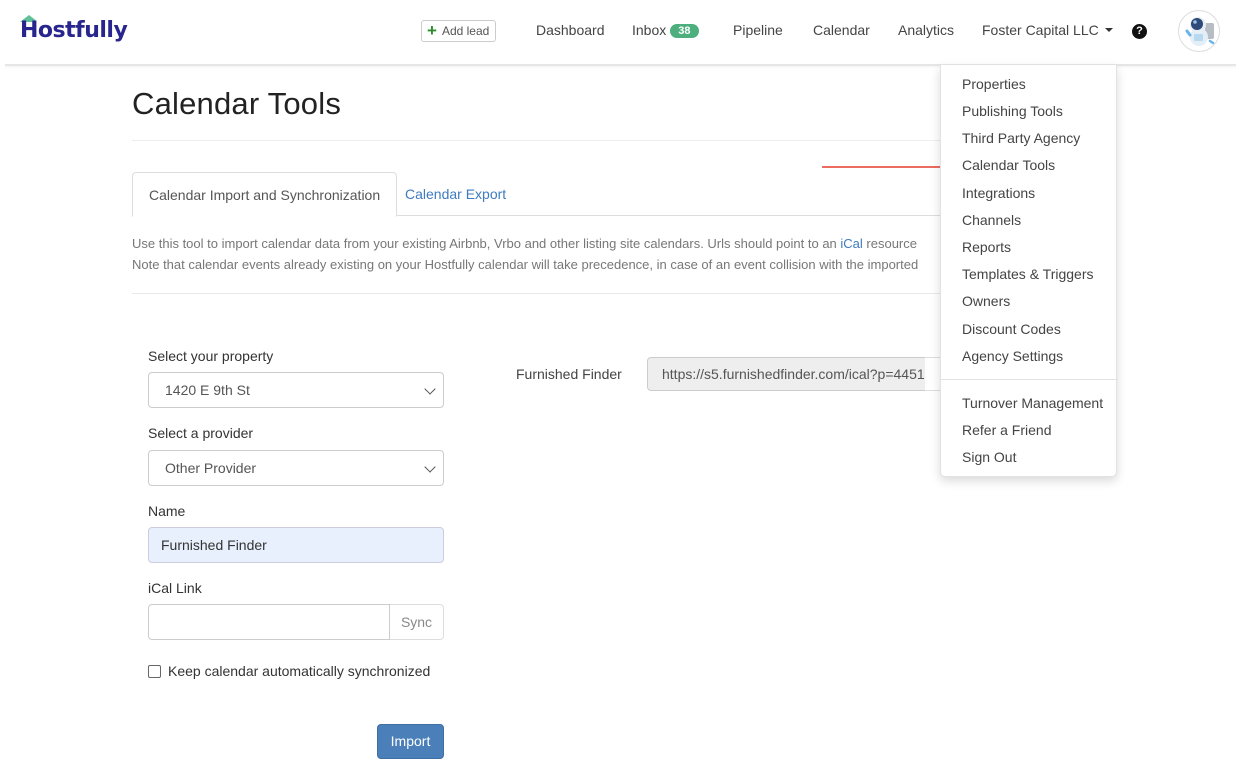 The height and width of the screenshot is (780, 1236). Describe the element at coordinates (455, 194) in the screenshot. I see `tab-calendar-export: Calendar Export` at that location.